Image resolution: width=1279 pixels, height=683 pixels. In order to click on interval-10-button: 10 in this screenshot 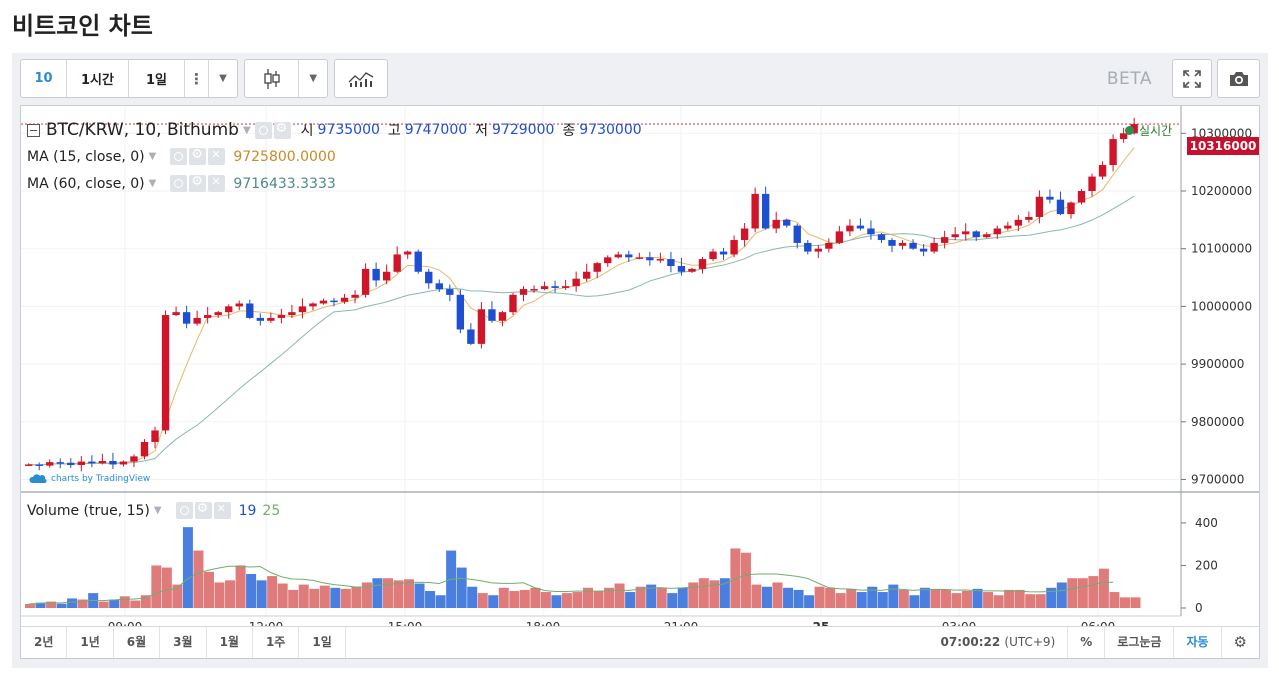, I will do `click(44, 78)`.